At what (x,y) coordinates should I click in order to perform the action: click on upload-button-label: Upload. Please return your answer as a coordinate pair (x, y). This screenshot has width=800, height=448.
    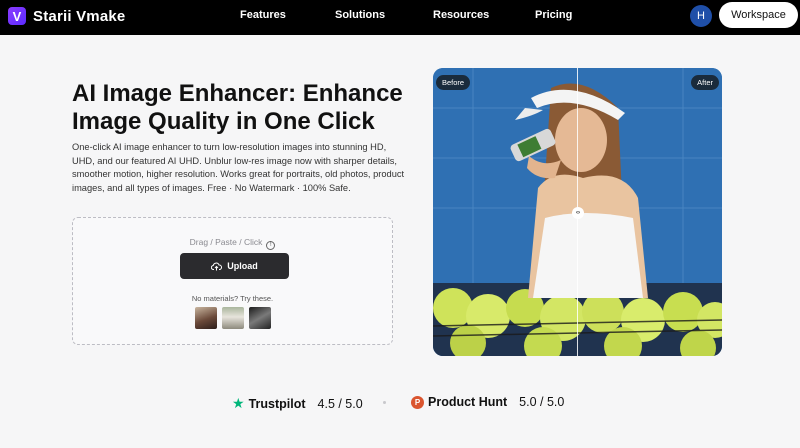
    Looking at the image, I should click on (242, 266).